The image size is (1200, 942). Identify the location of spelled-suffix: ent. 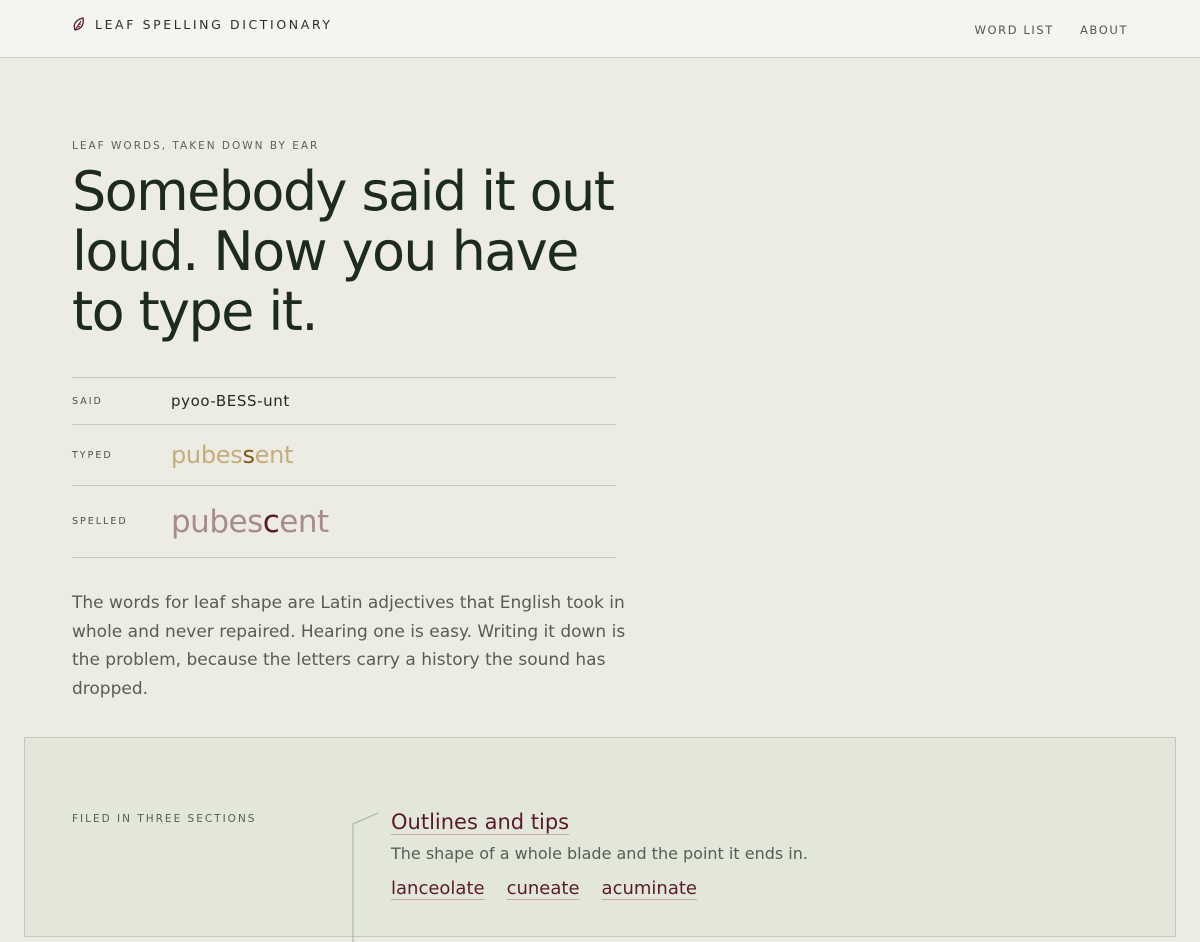
(304, 521).